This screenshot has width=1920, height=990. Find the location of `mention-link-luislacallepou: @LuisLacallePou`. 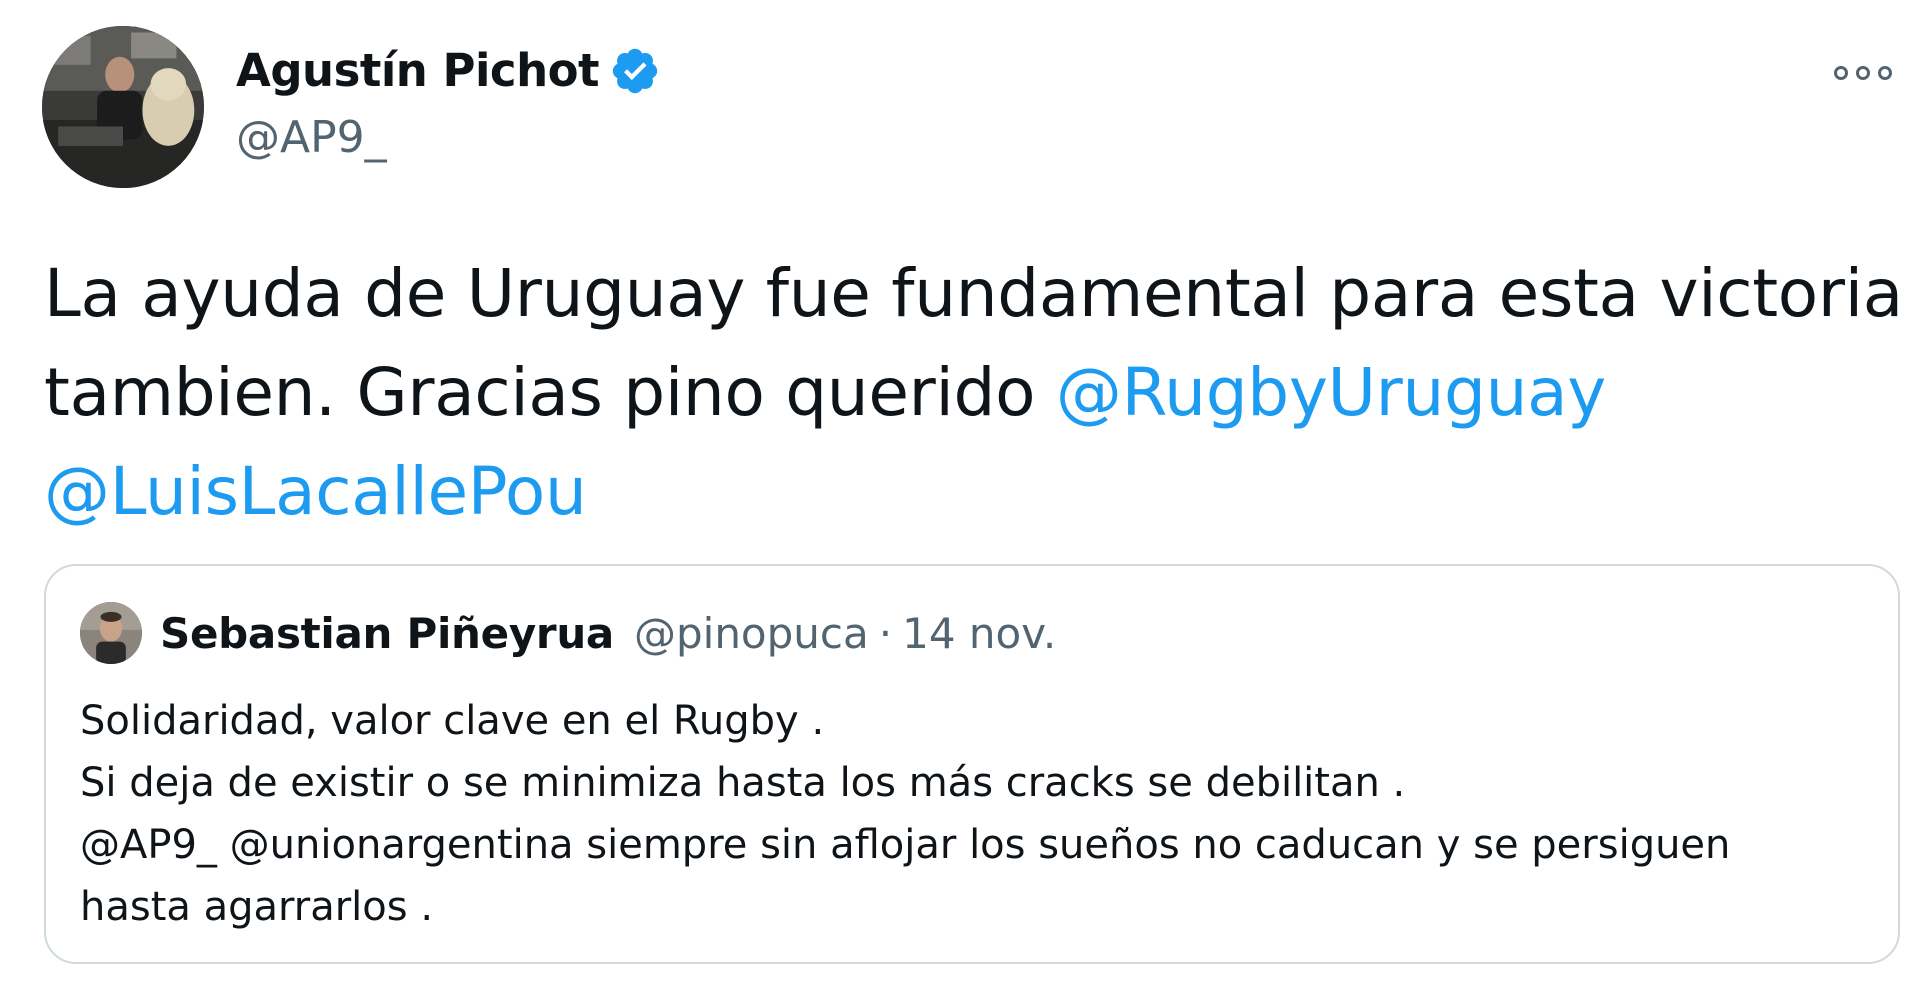

mention-link-luislacallepou: @LuisLacallePou is located at coordinates (315, 491).